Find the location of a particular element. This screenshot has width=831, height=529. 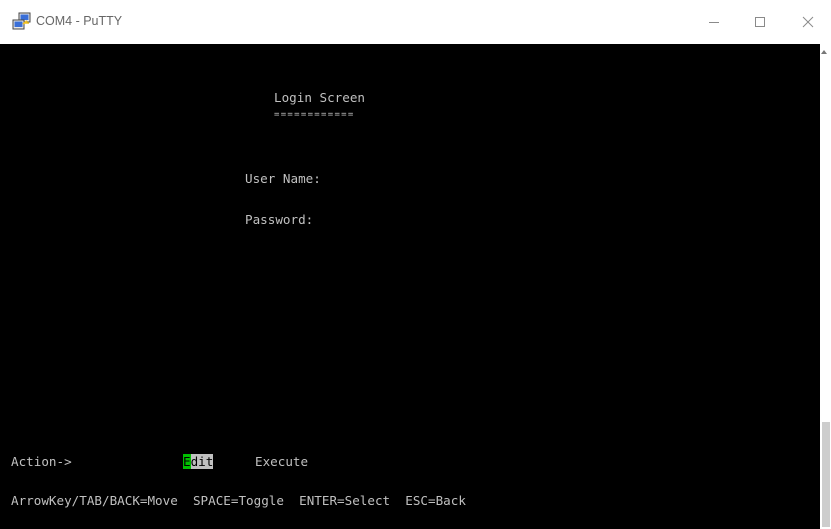

close-button is located at coordinates (808, 22).